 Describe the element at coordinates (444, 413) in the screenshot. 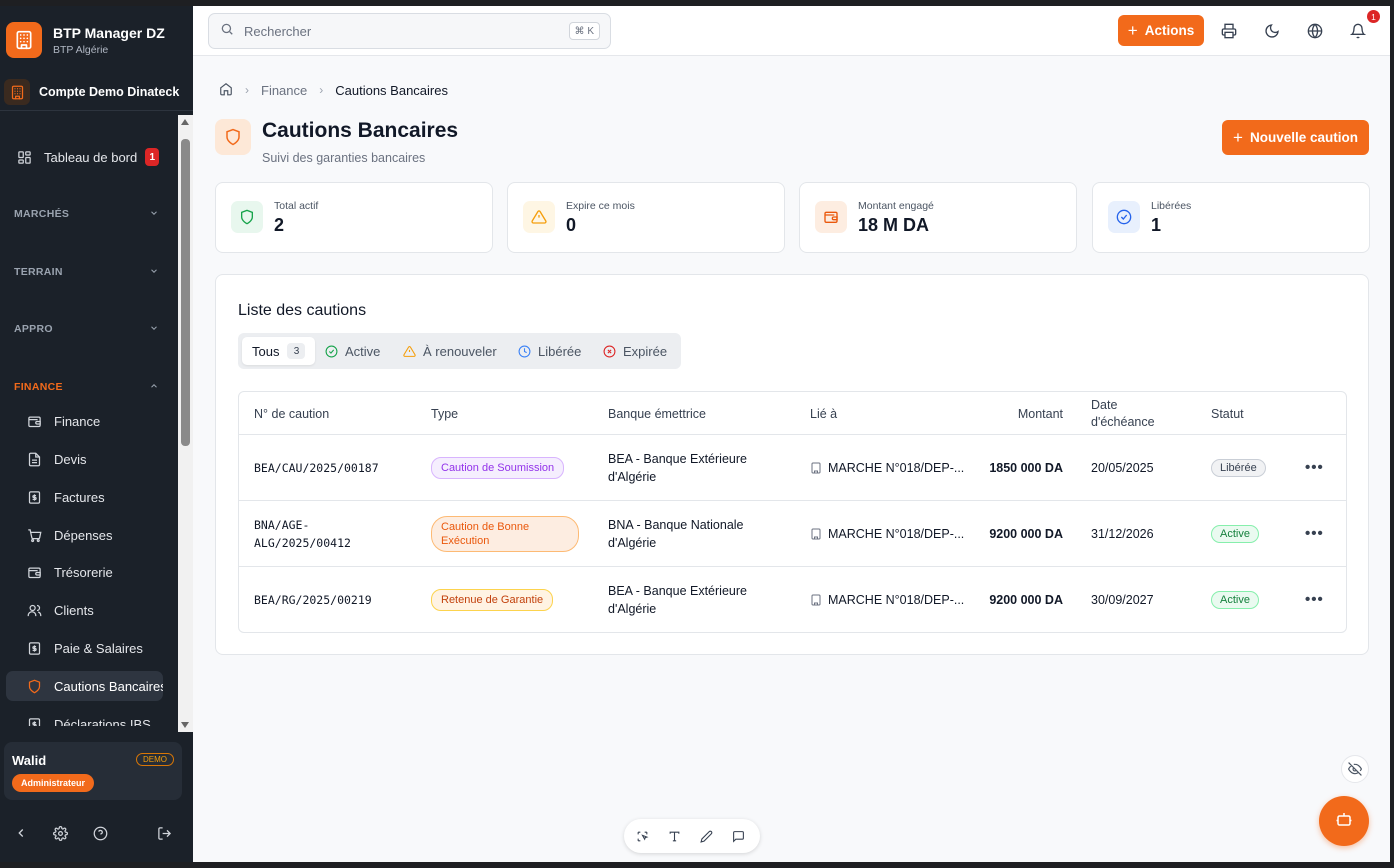

I see `column-header-type: Type` at that location.